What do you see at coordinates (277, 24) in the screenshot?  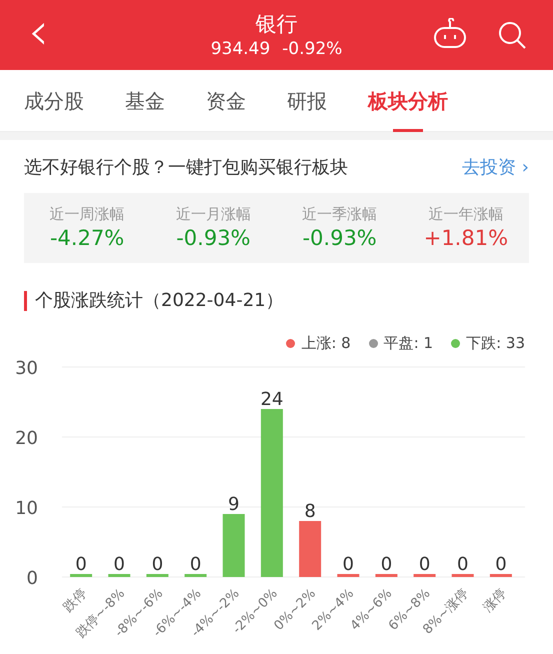 I see `page-title: 银行` at bounding box center [277, 24].